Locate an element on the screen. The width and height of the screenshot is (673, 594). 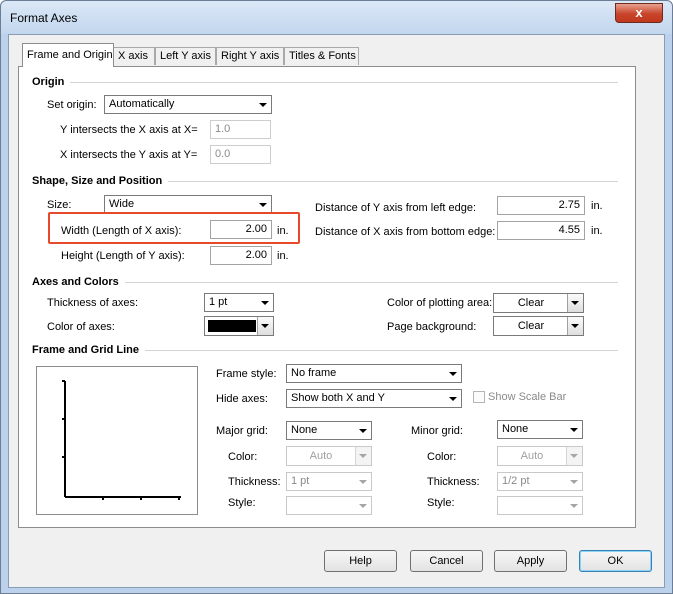
frame-style-value: No frame is located at coordinates (314, 373).